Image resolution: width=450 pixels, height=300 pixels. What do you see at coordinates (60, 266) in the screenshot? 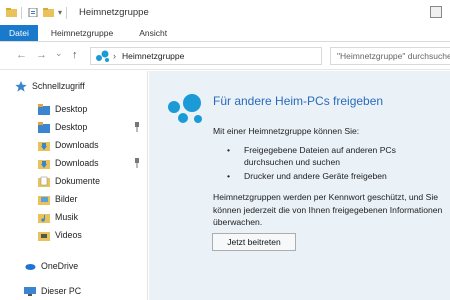
I see `sidebar-item-label: OneDrive` at bounding box center [60, 266].